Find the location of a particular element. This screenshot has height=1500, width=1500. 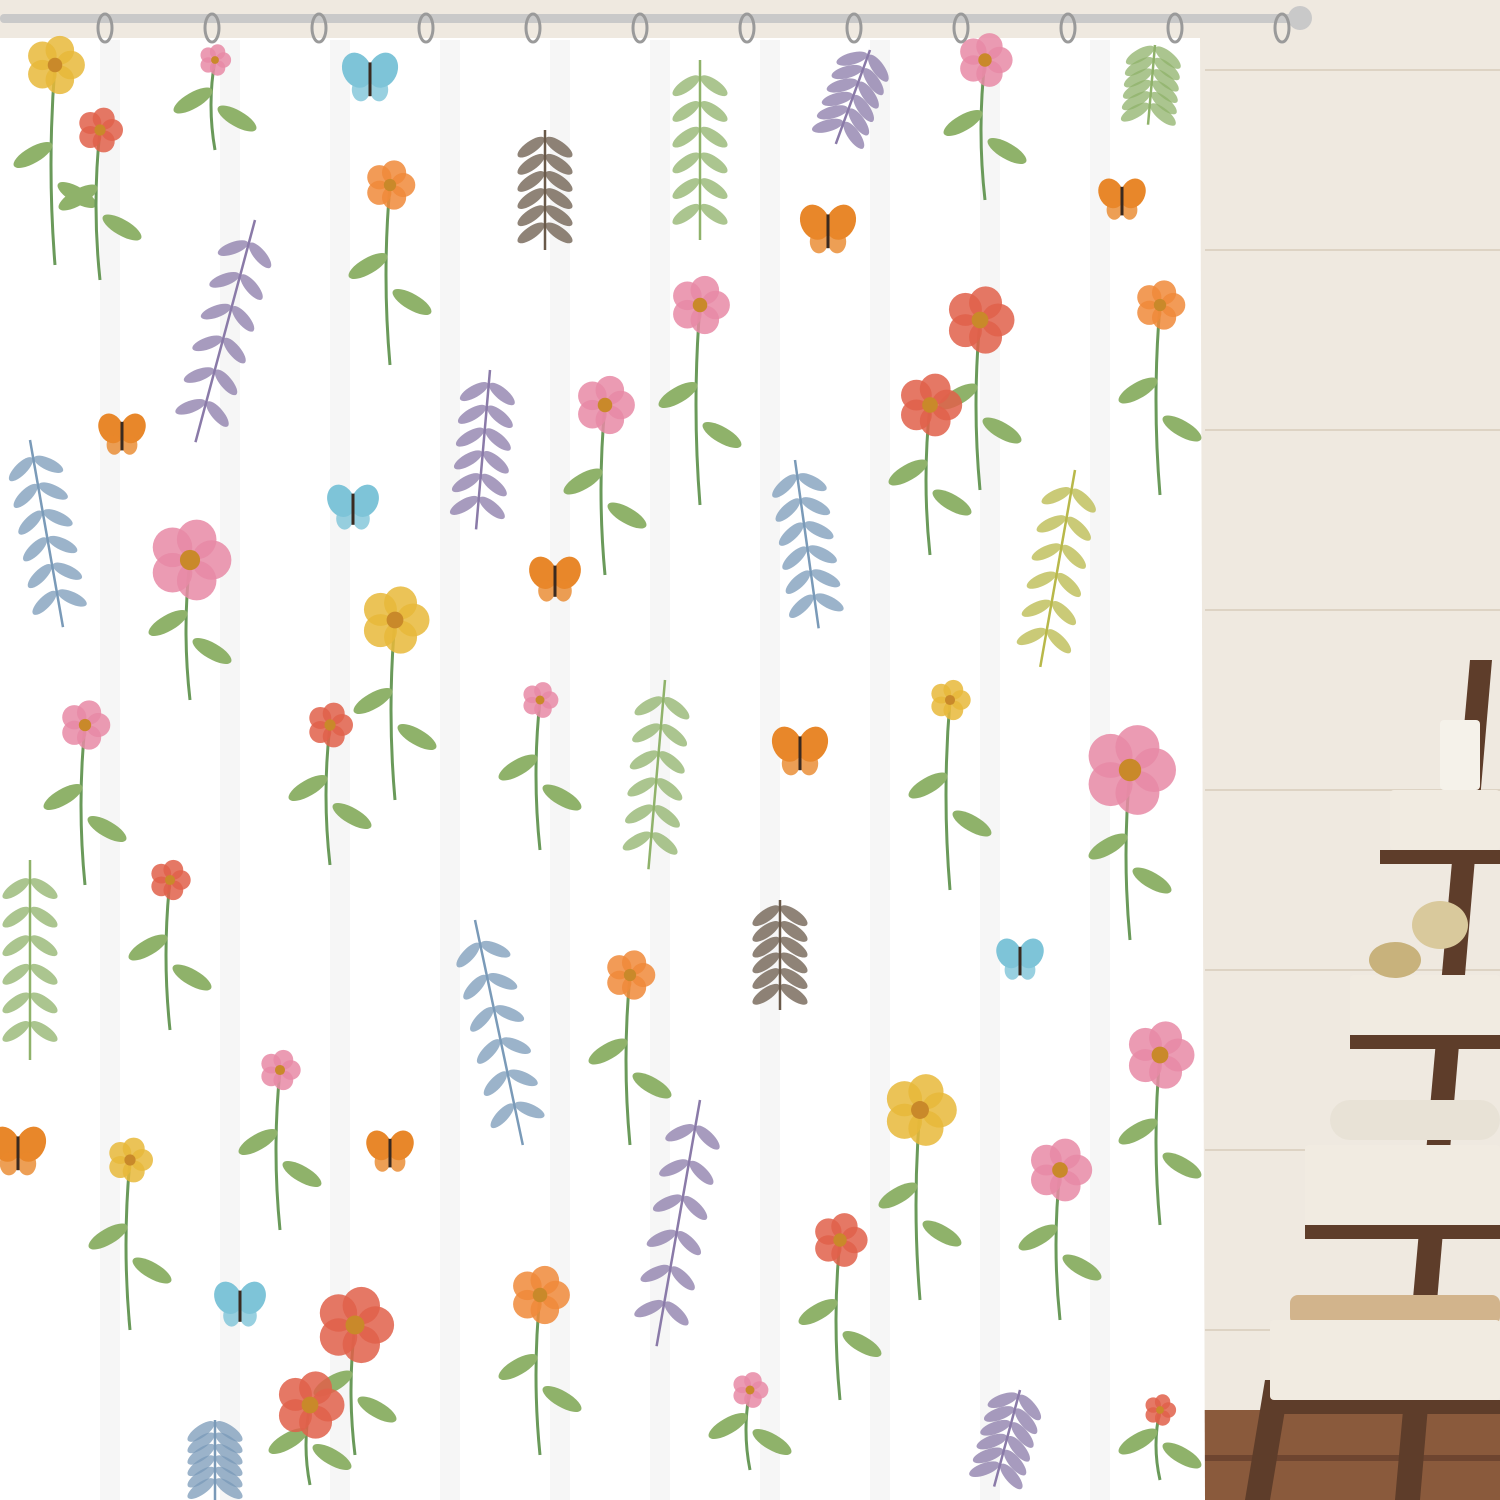

rod-end is located at coordinates (1300, 18).